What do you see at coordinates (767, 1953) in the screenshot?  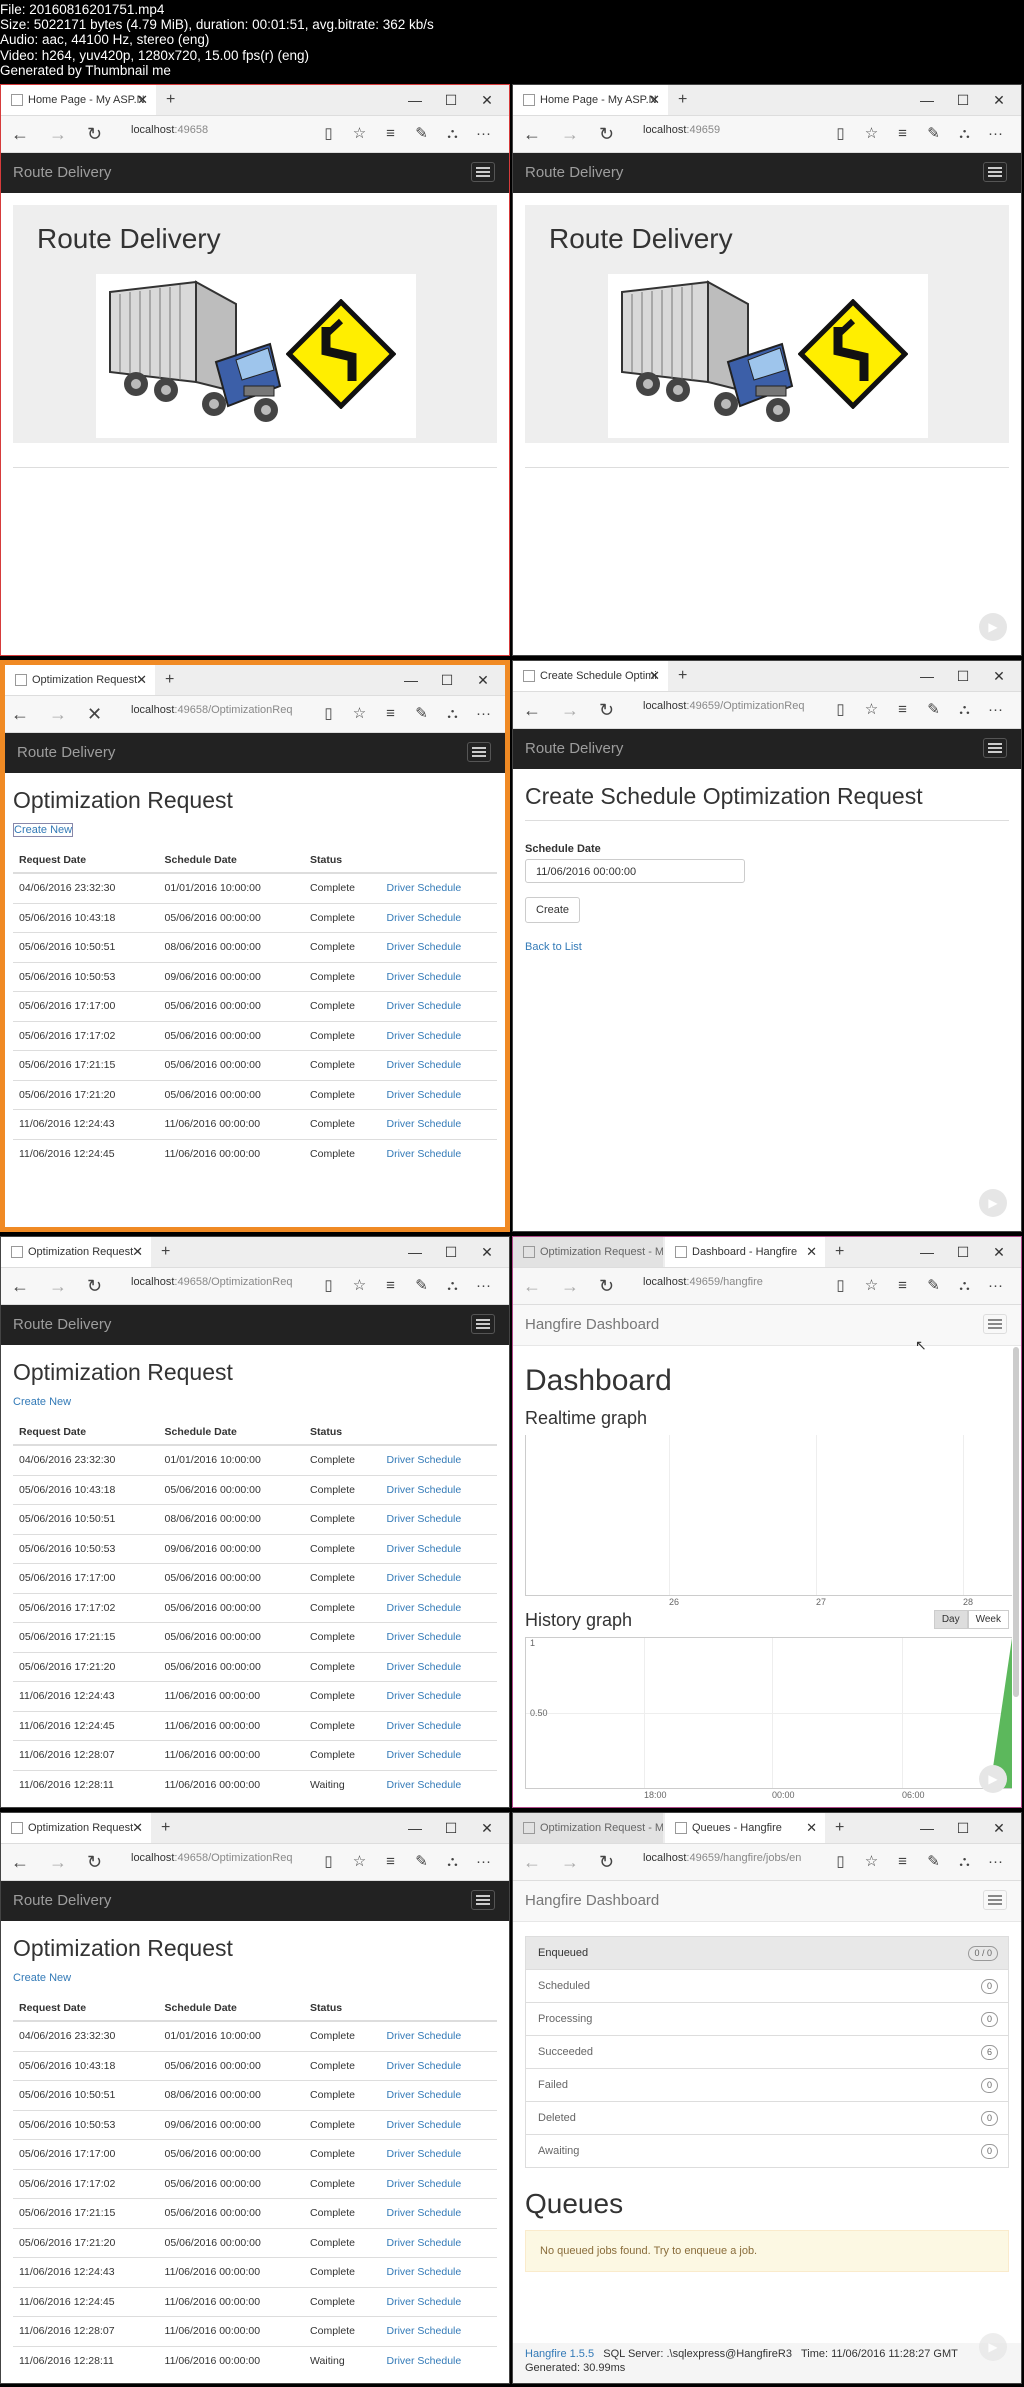 I see `job-state-item: Enqueued 0 / 0` at bounding box center [767, 1953].